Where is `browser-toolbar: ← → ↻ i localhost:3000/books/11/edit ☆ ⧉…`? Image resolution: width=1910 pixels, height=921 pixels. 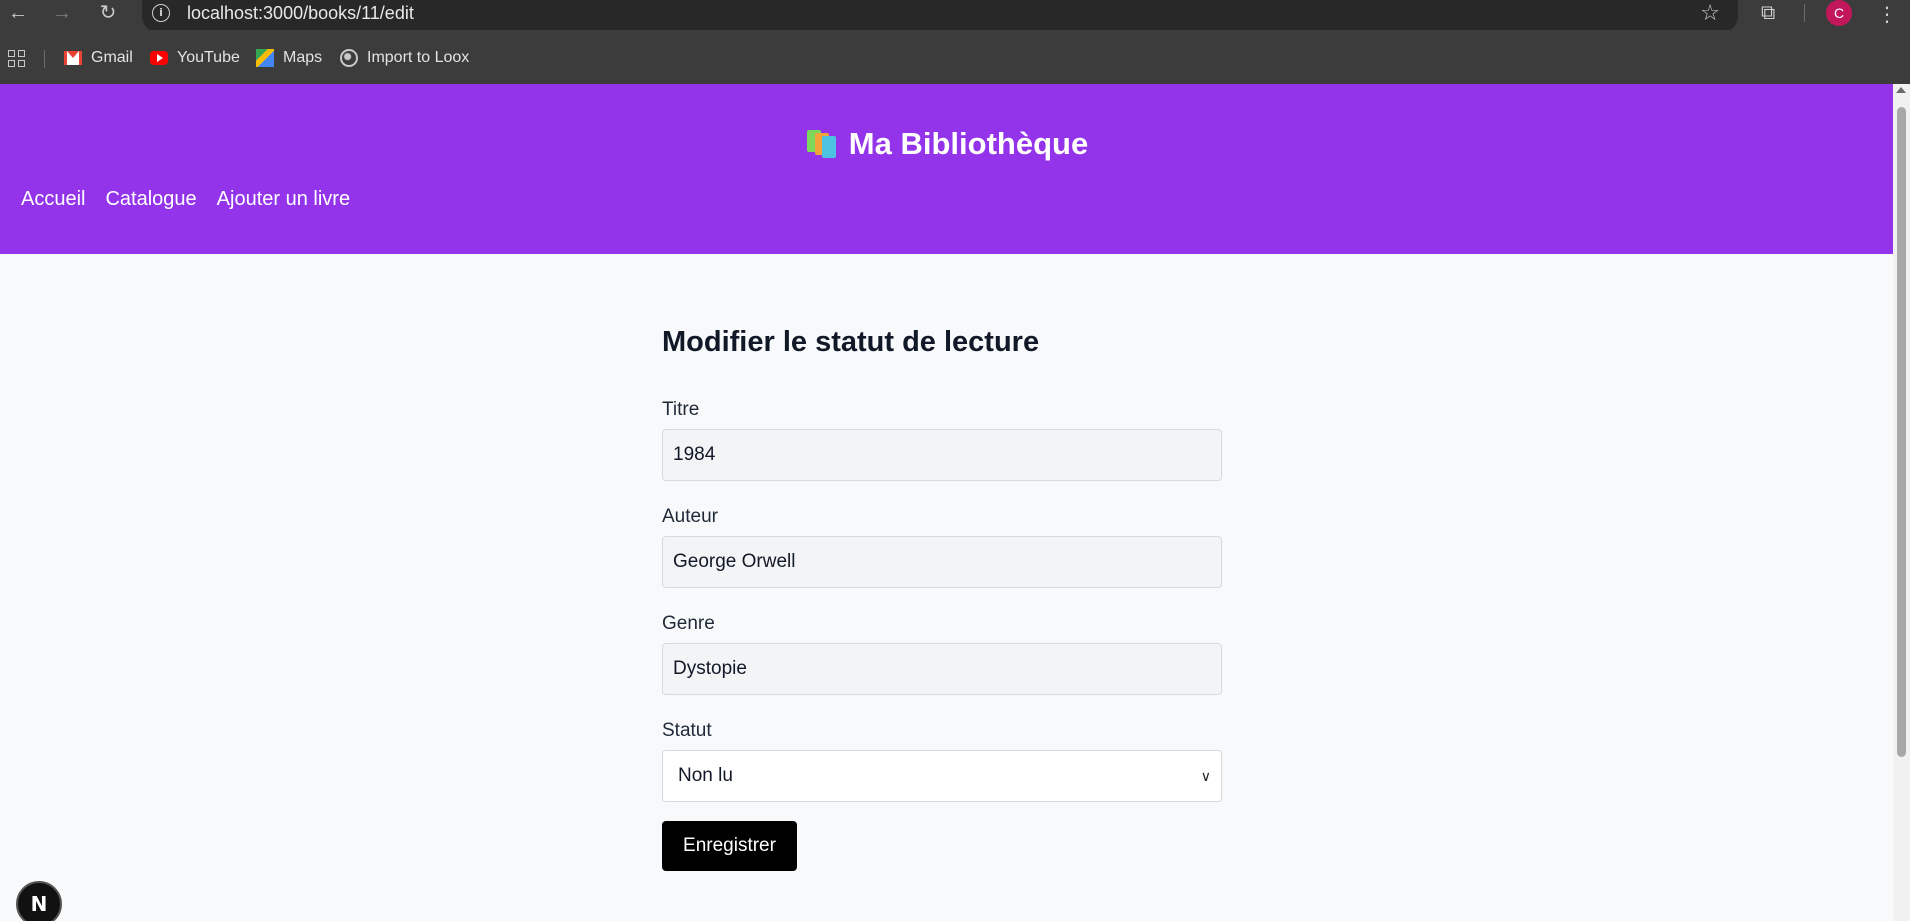 browser-toolbar: ← → ↻ i localhost:3000/books/11/edit ☆ ⧉… is located at coordinates (955, 16).